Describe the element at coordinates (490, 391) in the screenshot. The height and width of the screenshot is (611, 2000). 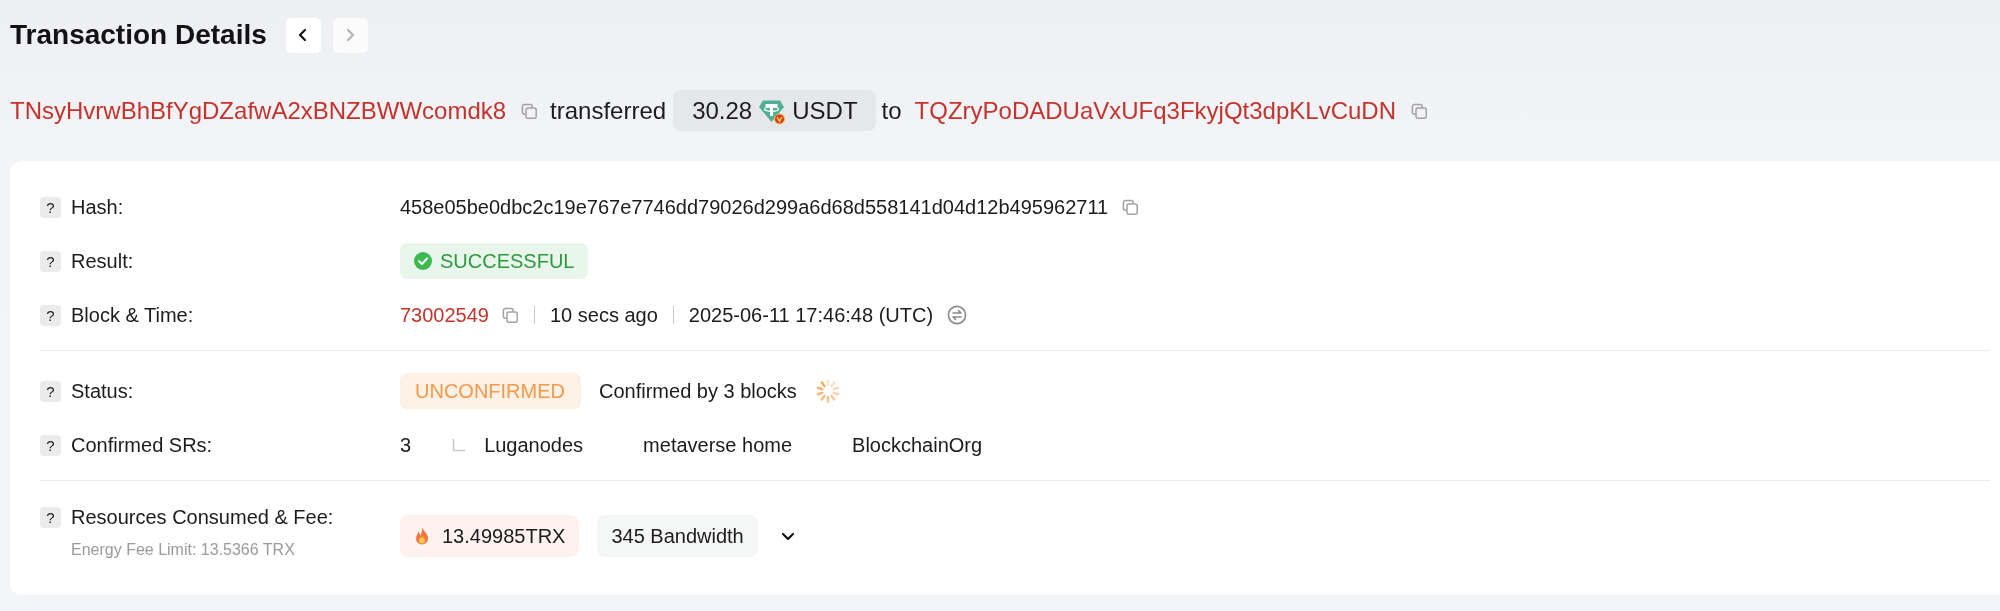
I see `status-badge: UNCONFIRMED` at that location.